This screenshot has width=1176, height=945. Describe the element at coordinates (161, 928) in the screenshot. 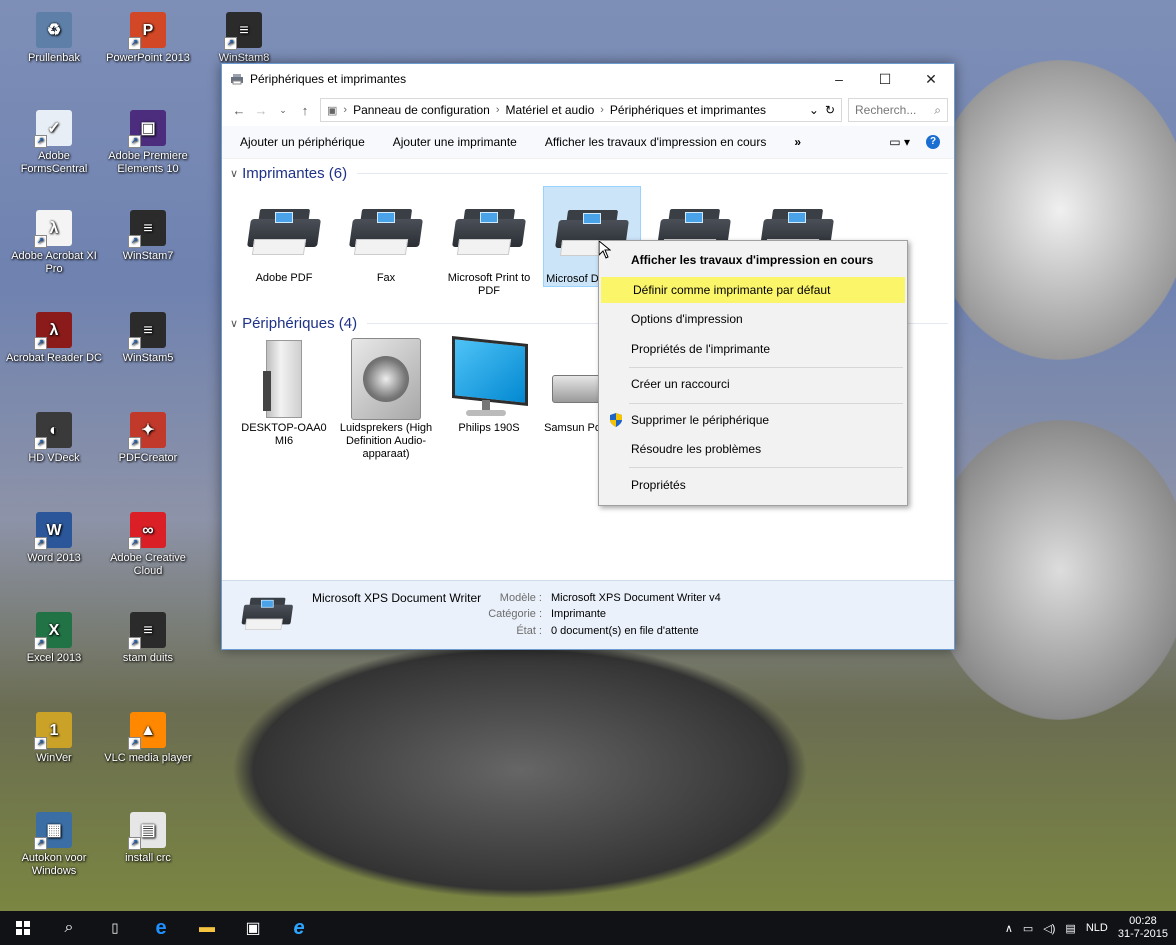

I see `edge-icon: e` at that location.